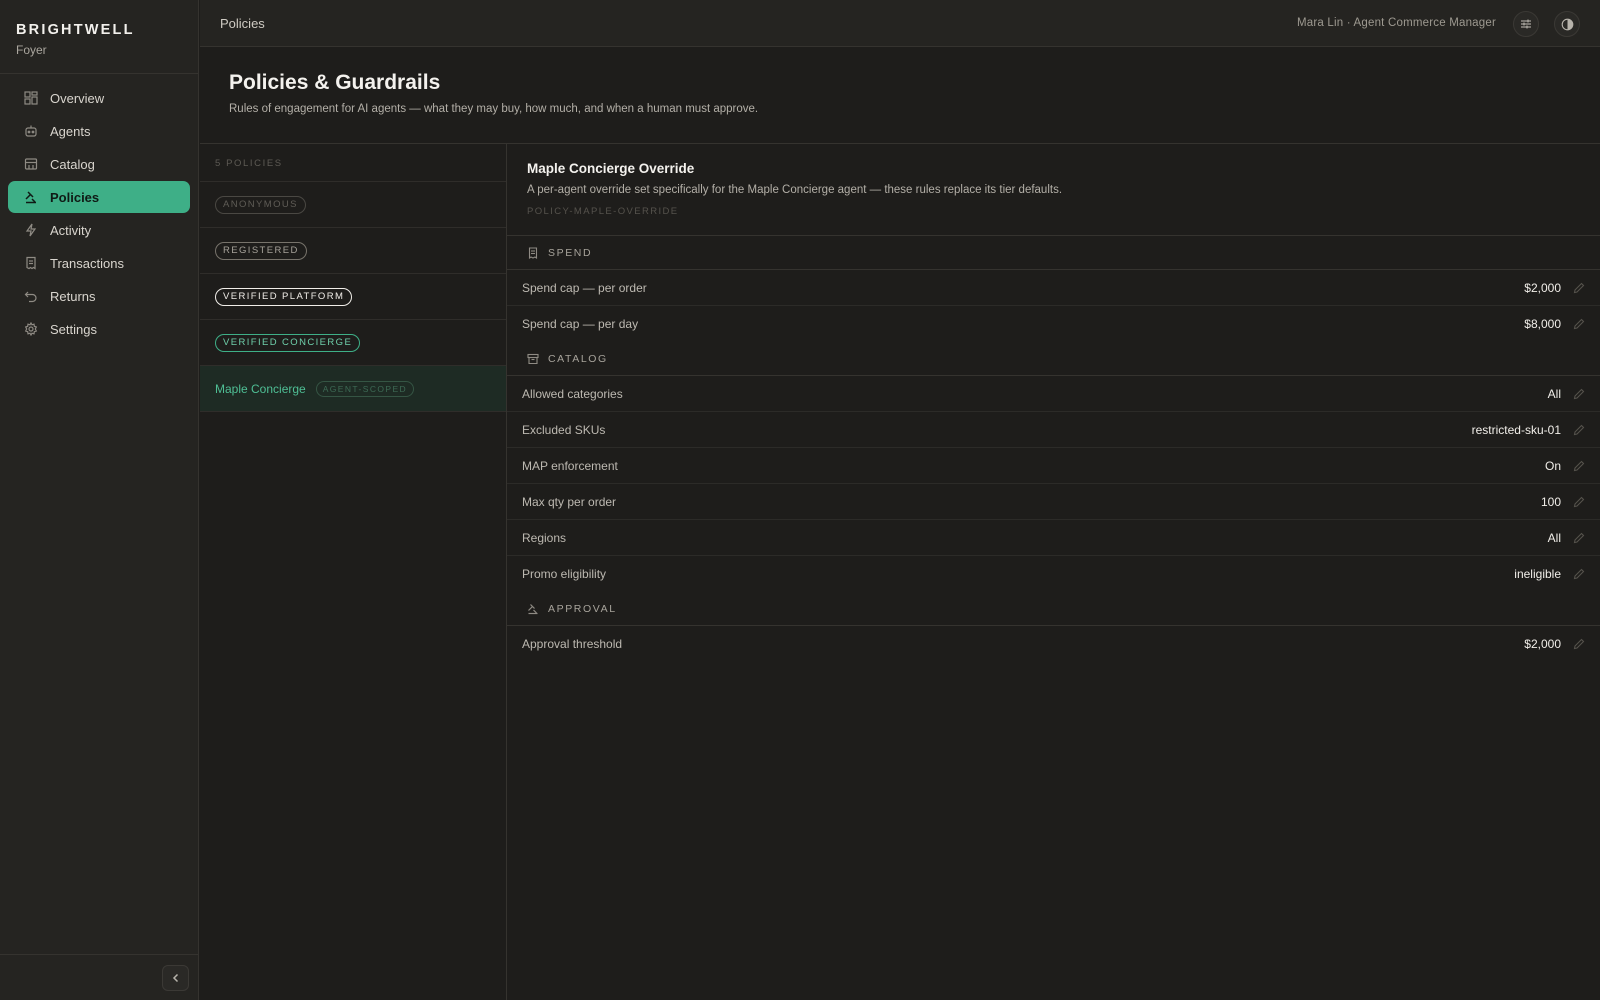 The height and width of the screenshot is (1000, 1600). I want to click on section-title: CATALOG, so click(578, 358).